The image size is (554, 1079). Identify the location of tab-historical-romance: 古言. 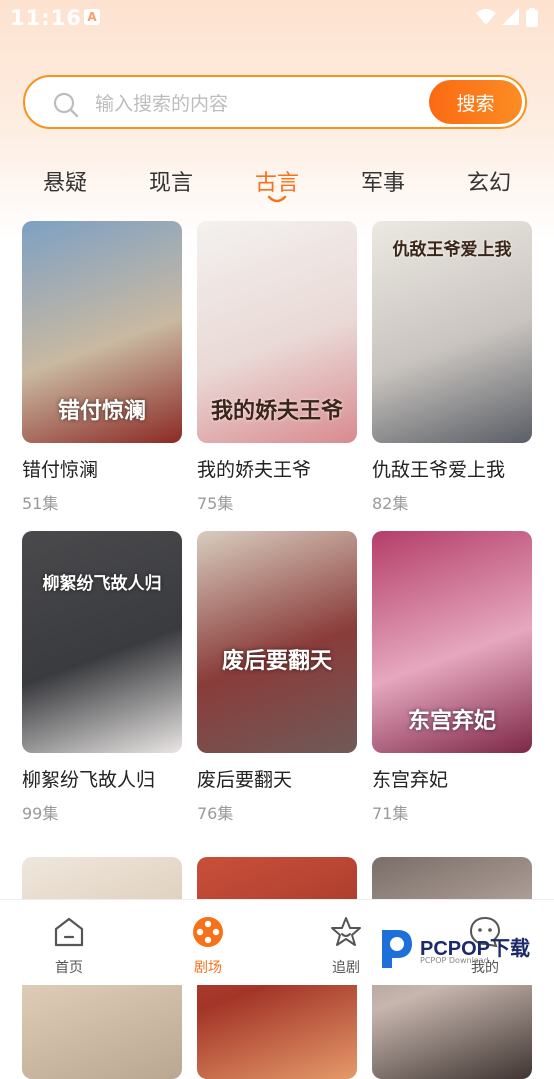
(277, 184).